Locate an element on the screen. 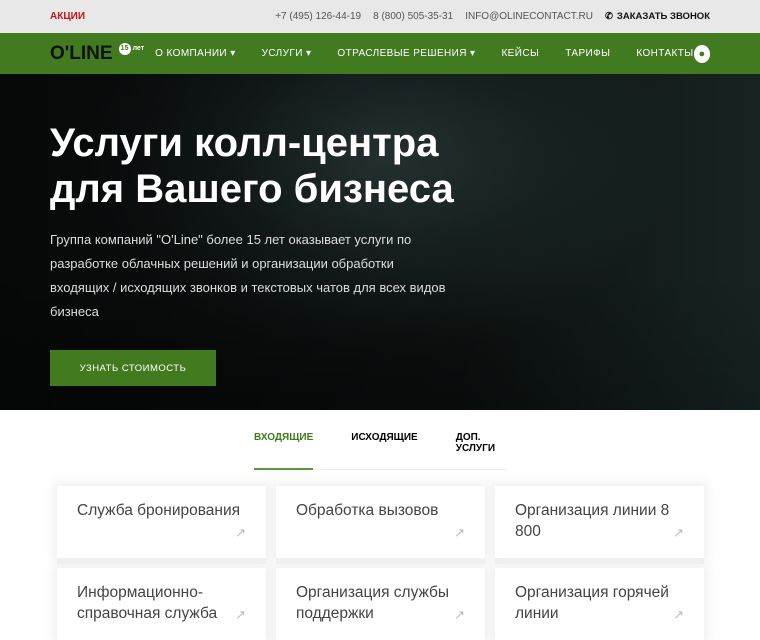 This screenshot has height=640, width=760. service-card: Организация линии 8 800 ↗ is located at coordinates (599, 522).